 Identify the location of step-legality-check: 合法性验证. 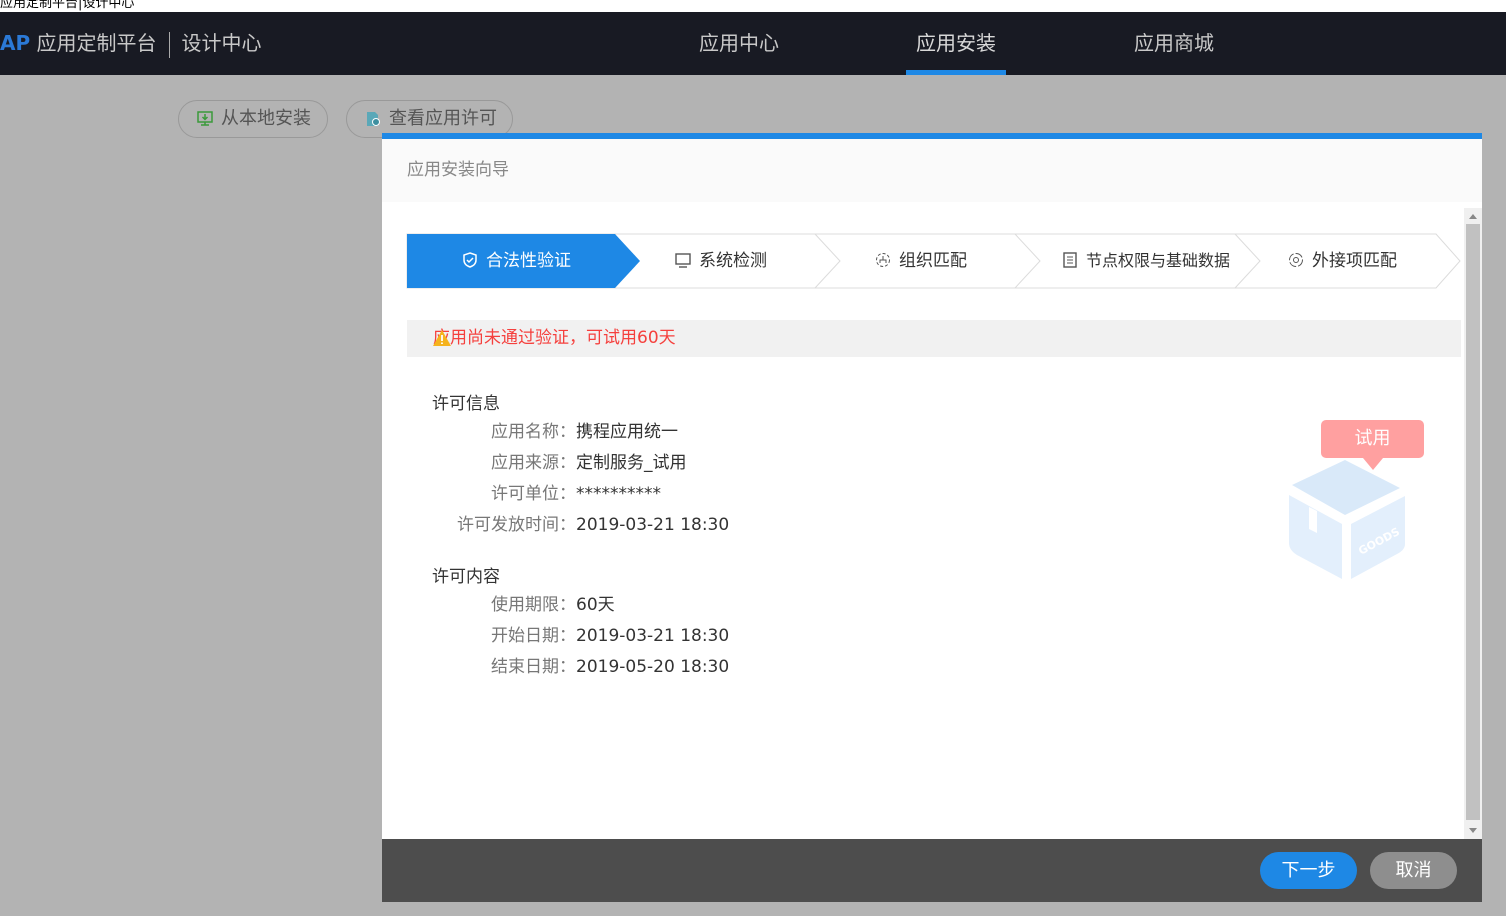
(516, 261).